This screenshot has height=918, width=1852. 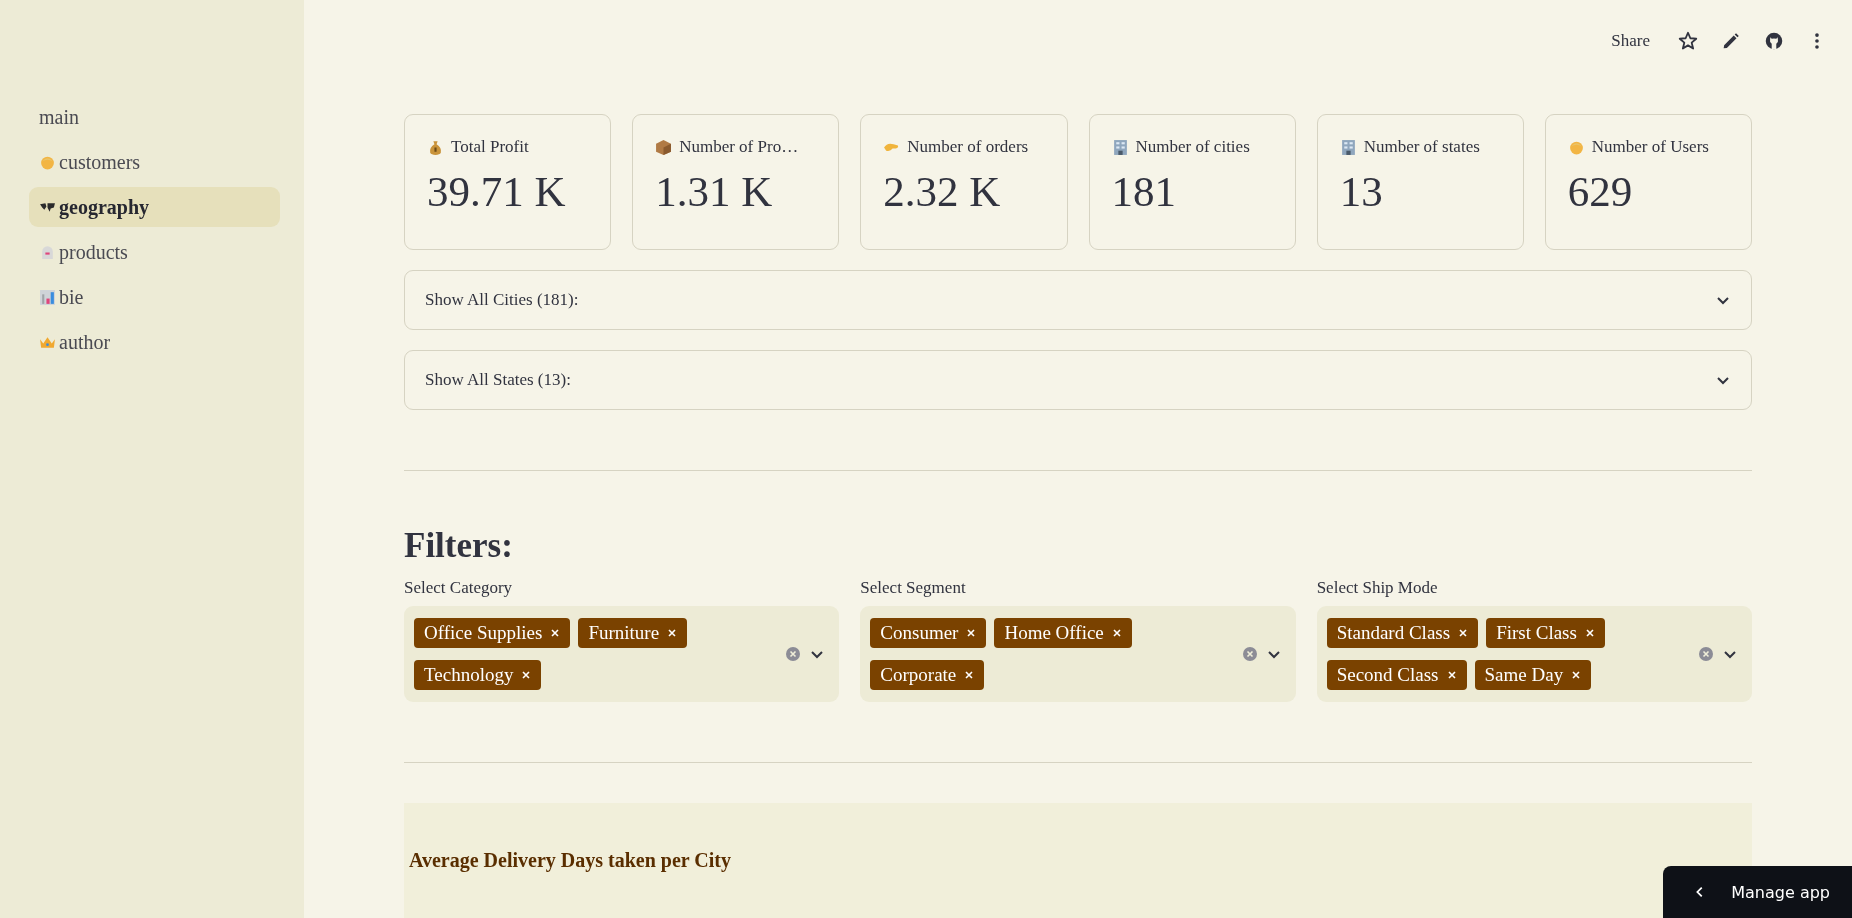 I want to click on filter-tag: Home Office, so click(x=1063, y=633).